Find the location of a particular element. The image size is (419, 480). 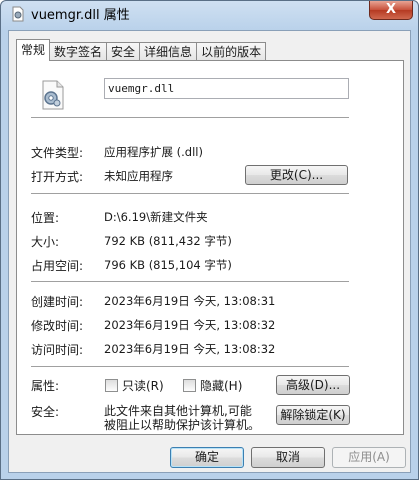

size-on-disk-label: 占用空间: is located at coordinates (57, 266).